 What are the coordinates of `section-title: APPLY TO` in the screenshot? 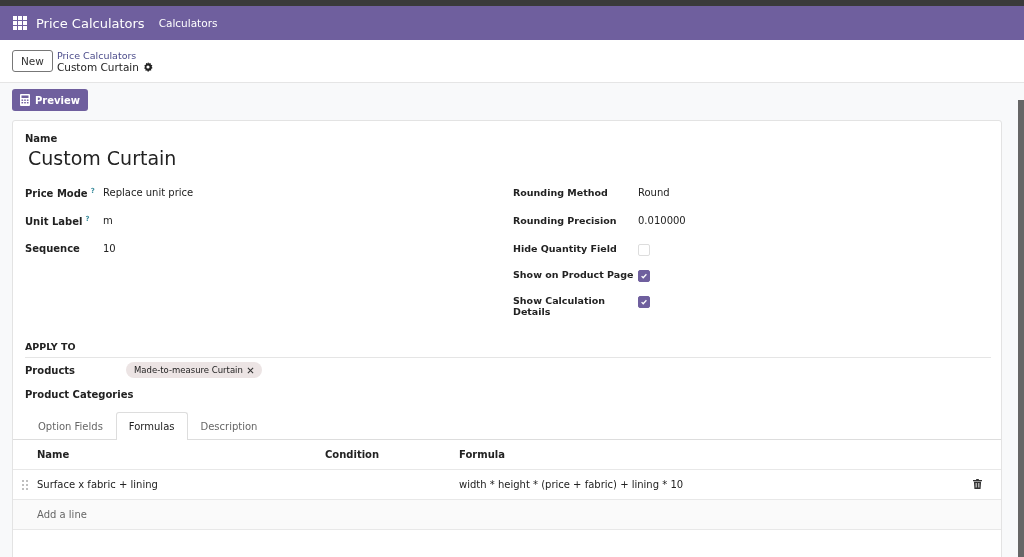 It's located at (508, 349).